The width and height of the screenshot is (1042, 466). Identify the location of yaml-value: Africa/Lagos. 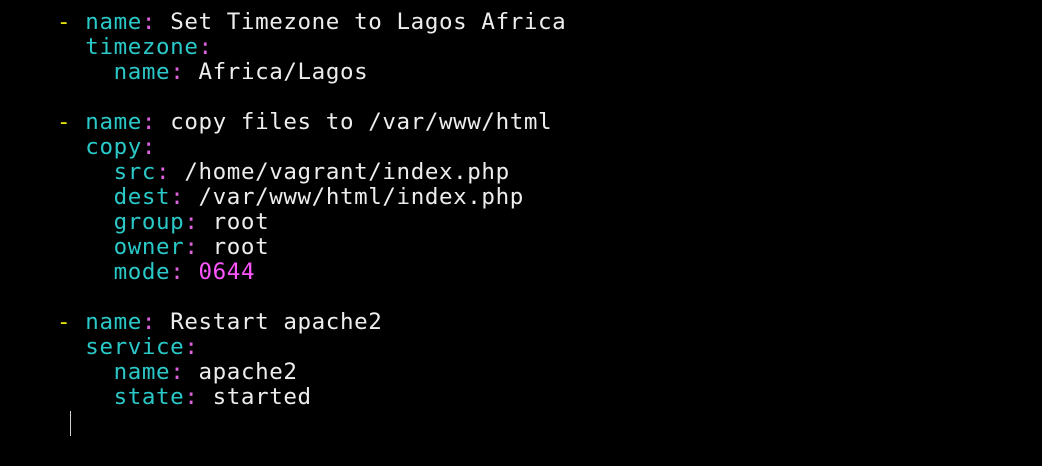
(283, 72).